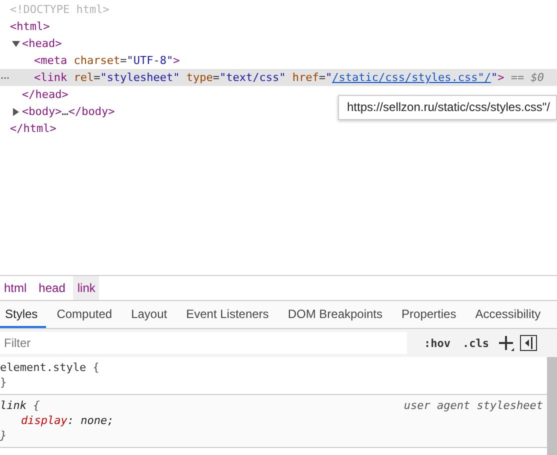 The image size is (557, 455). I want to click on css-selector: element.style, so click(43, 367).